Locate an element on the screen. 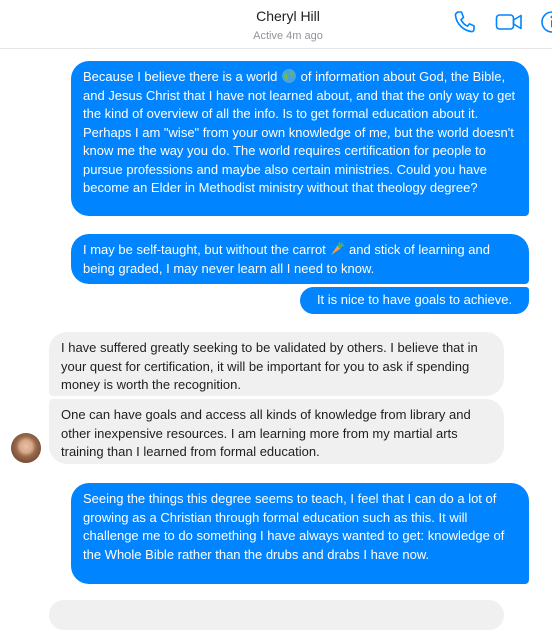 This screenshot has height=630, width=552. carrot-emoji-icon is located at coordinates (338, 248).